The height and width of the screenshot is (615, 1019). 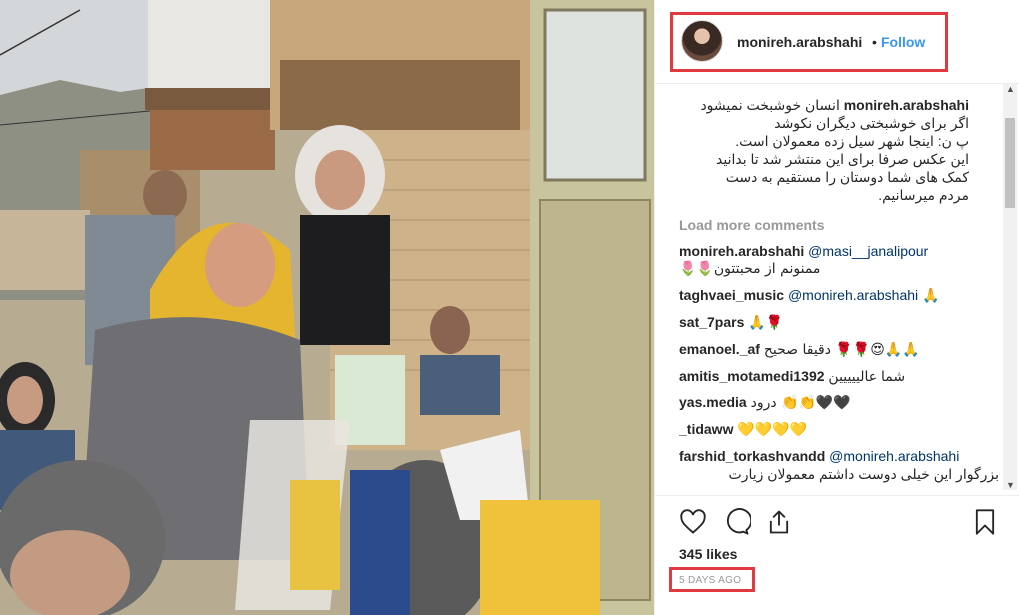 I want to click on caption-line-2: اگر برای خوشبختی دیگران نکوشد, so click(x=871, y=123).